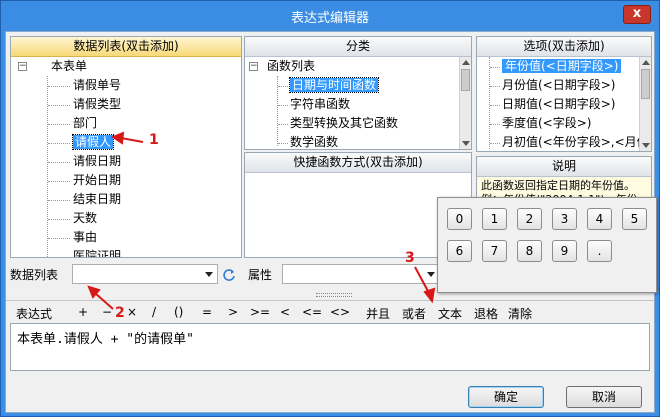 This screenshot has width=660, height=417. I want to click on annotation-2: 2, so click(120, 313).